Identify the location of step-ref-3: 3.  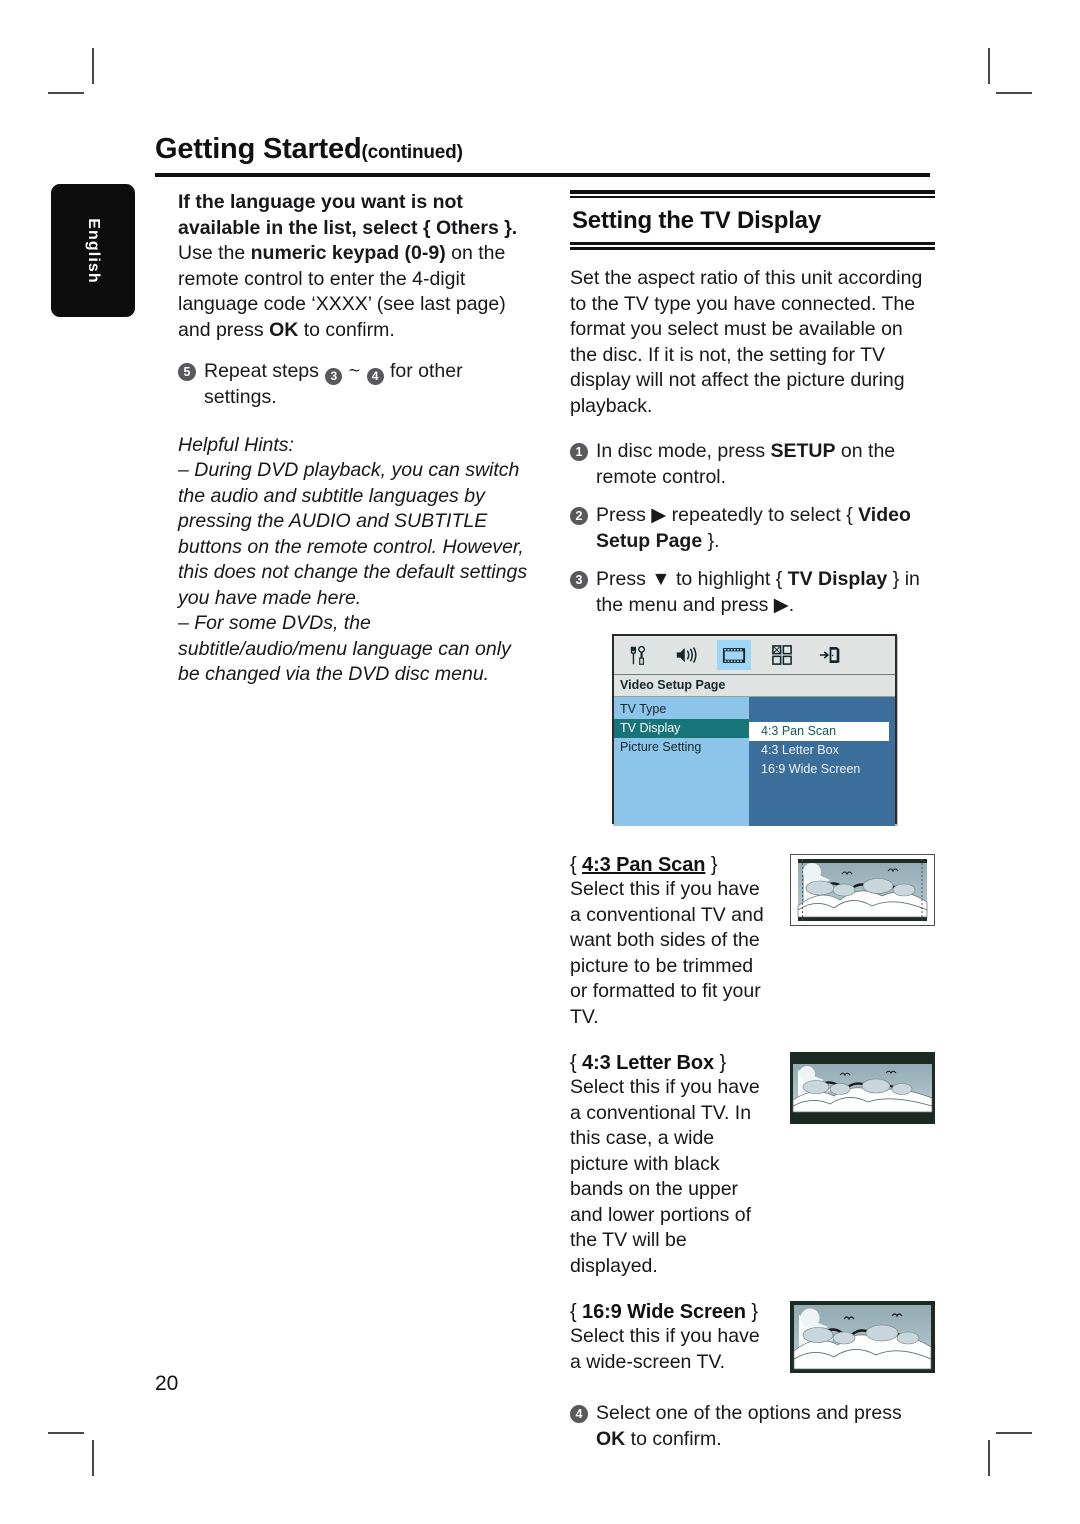
(334, 376).